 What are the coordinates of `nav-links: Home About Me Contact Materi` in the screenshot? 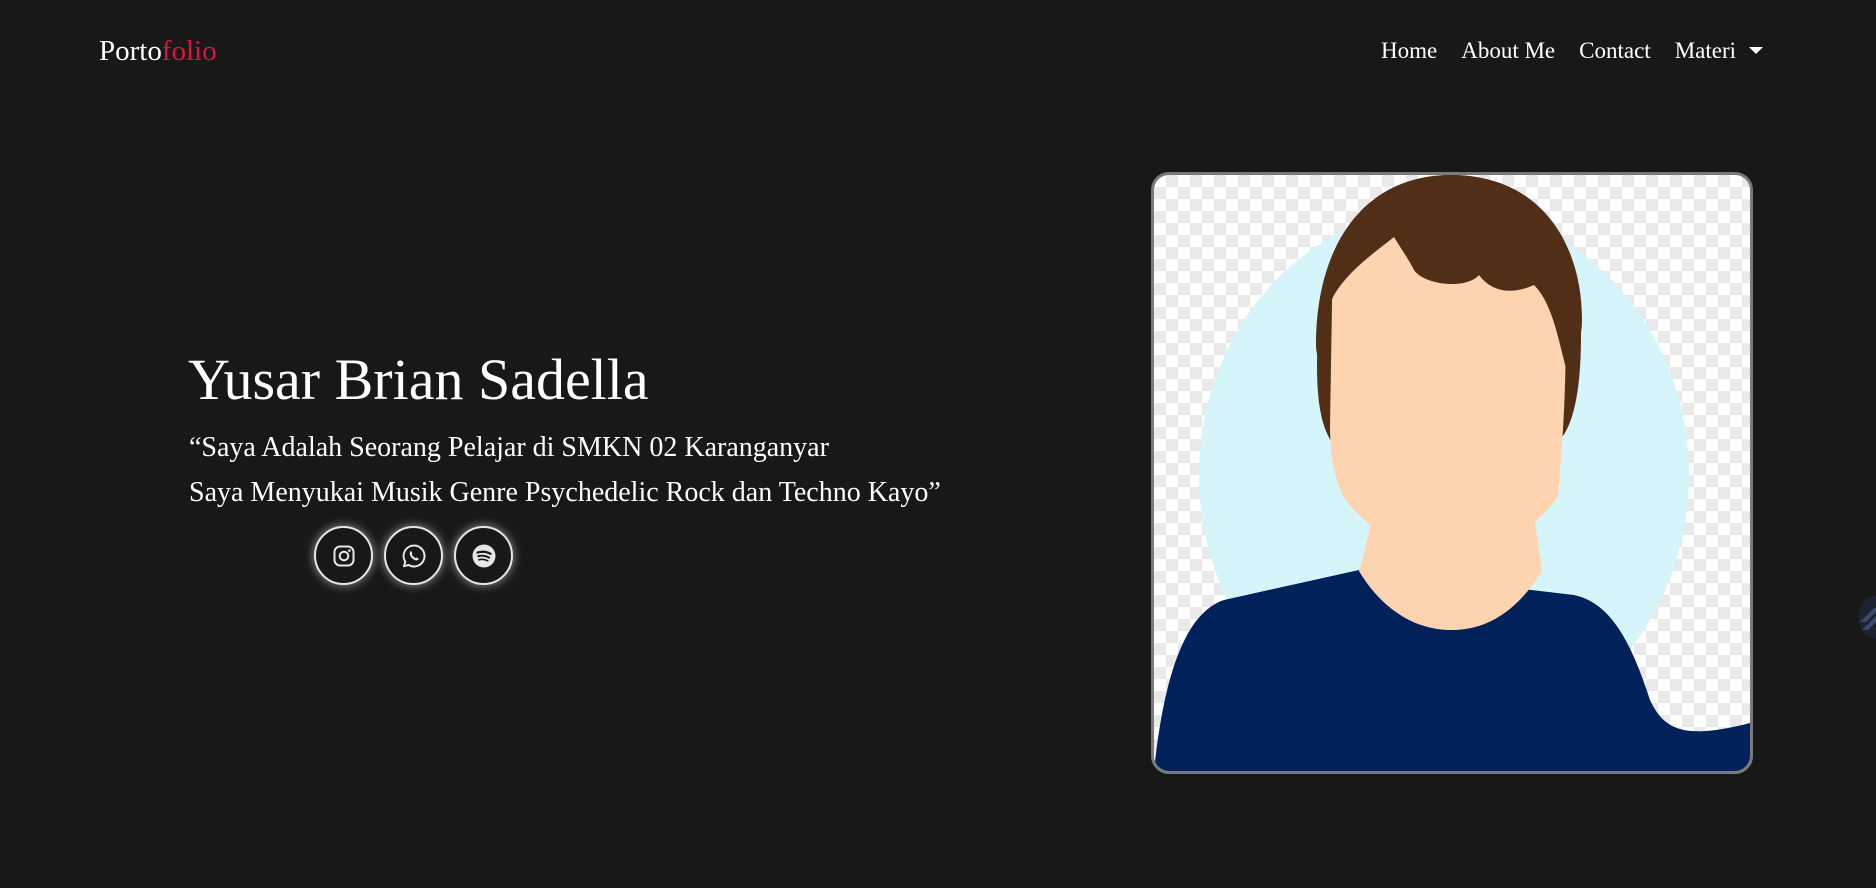 It's located at (1572, 51).